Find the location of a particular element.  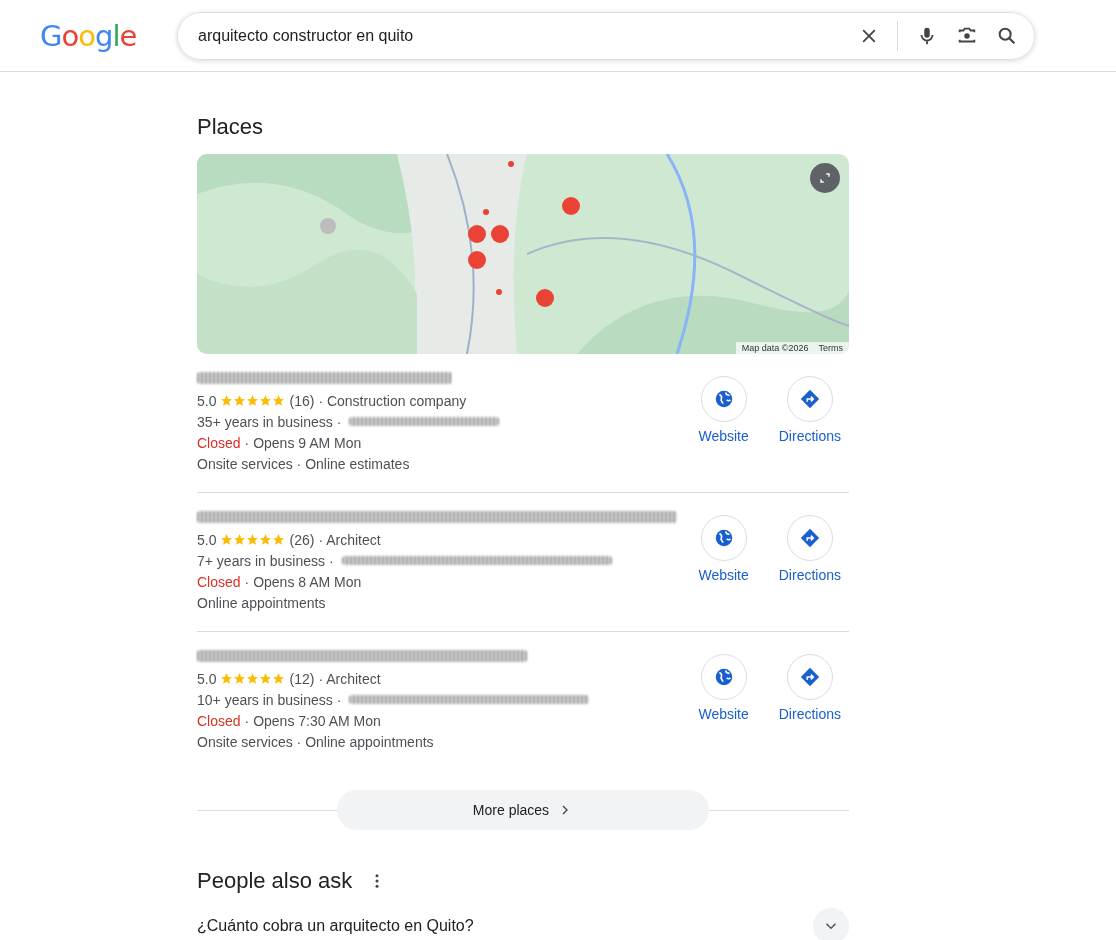

service-options: Onsite services · Online estimates is located at coordinates (348, 463).